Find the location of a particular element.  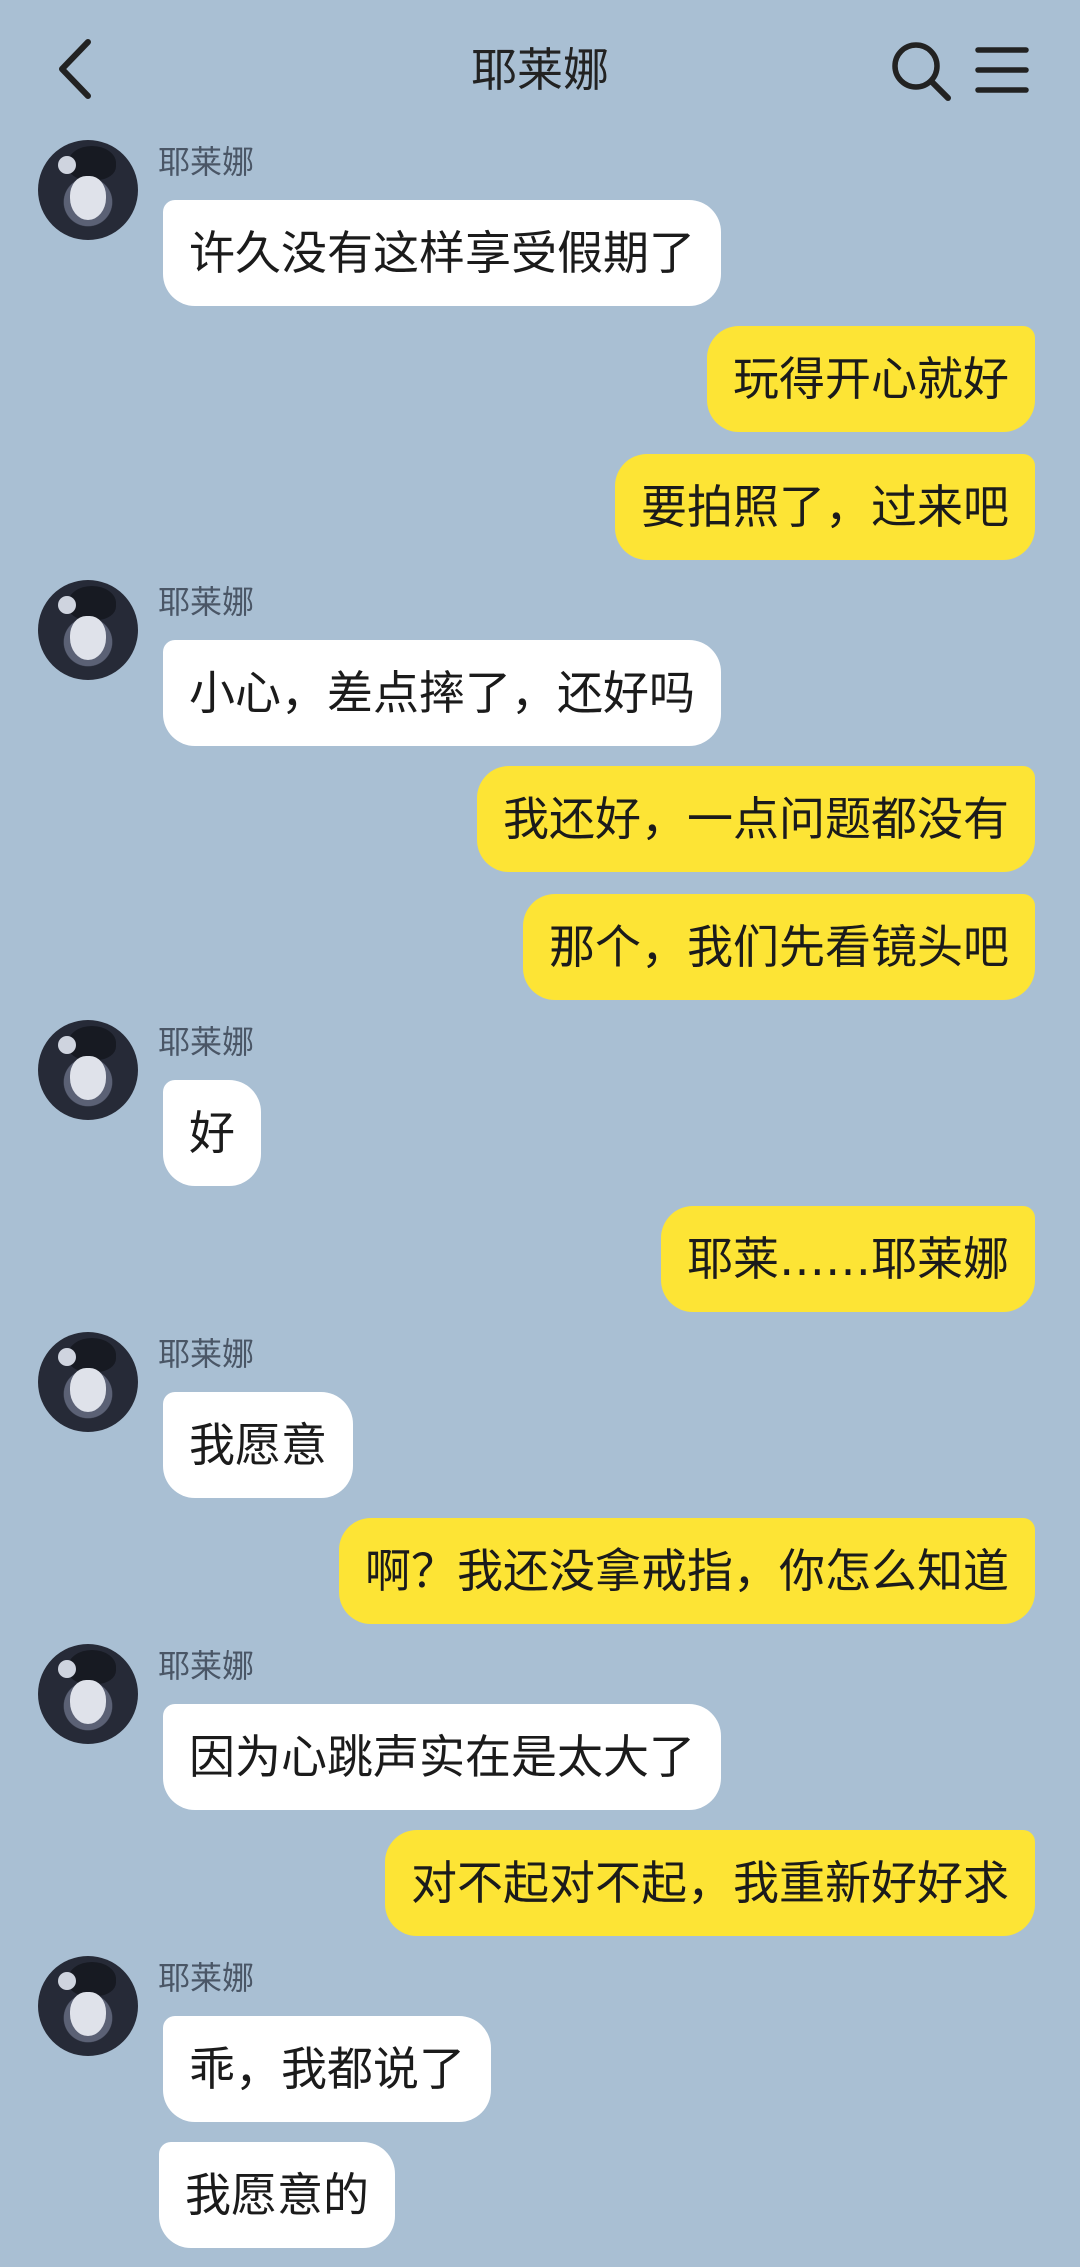

search-icon is located at coordinates (921, 71).